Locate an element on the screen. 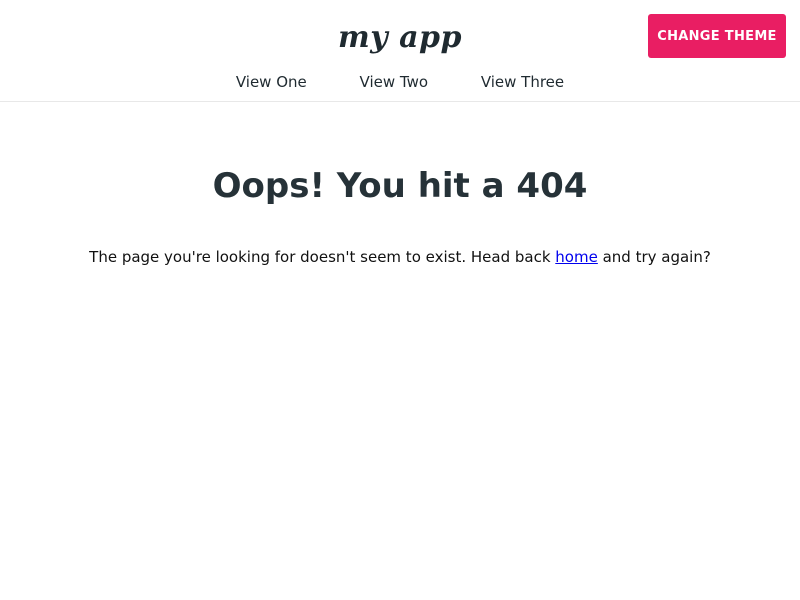  nav-view-one: View One is located at coordinates (271, 82).